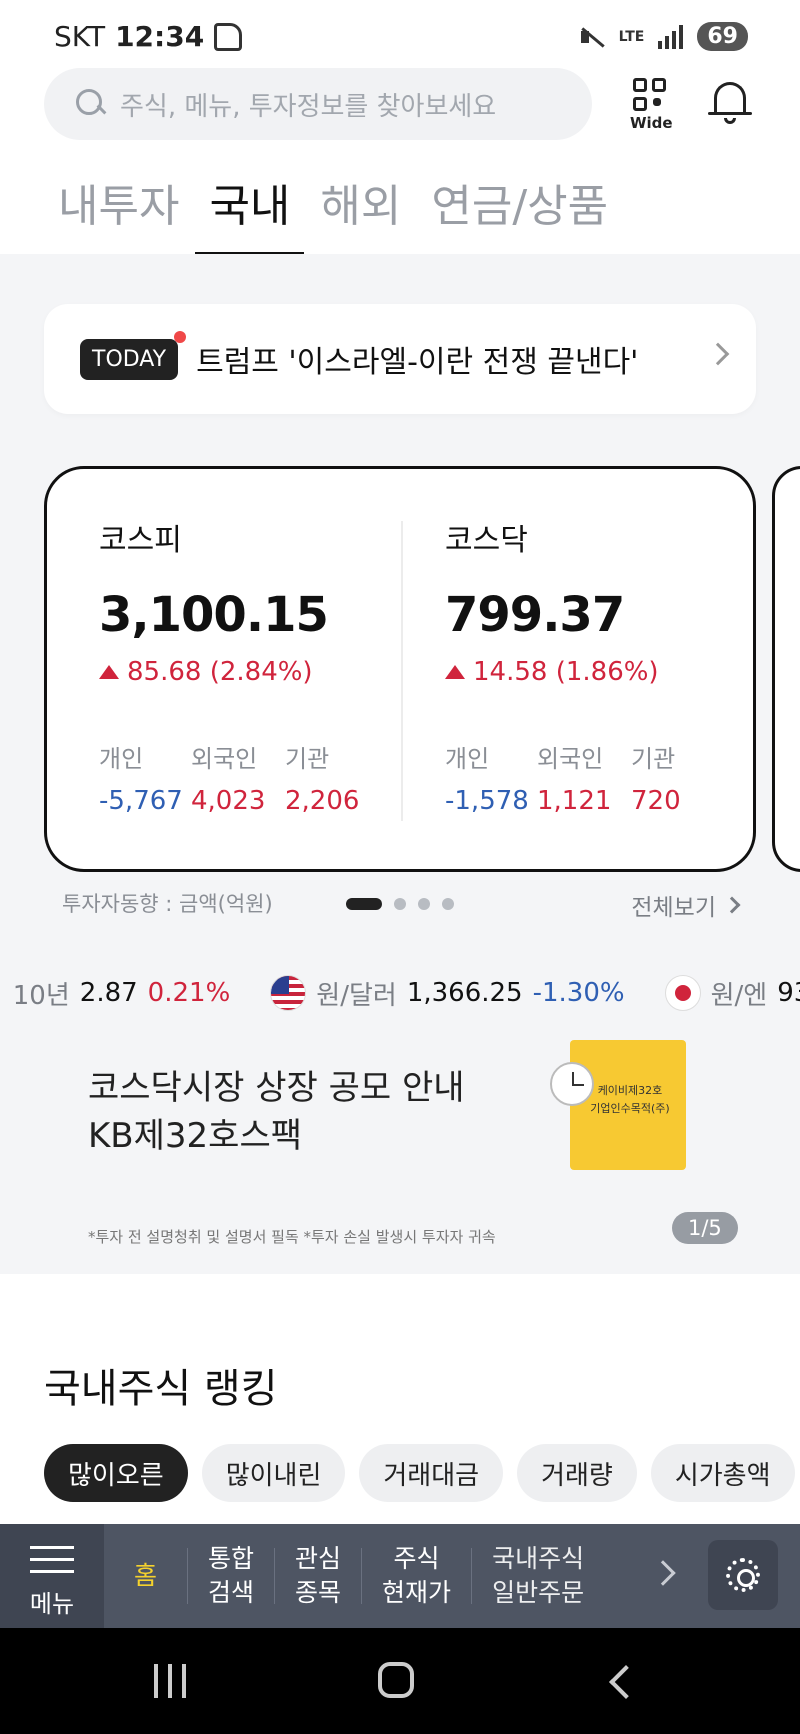  What do you see at coordinates (228, 36) in the screenshot?
I see `sim-card-icon` at bounding box center [228, 36].